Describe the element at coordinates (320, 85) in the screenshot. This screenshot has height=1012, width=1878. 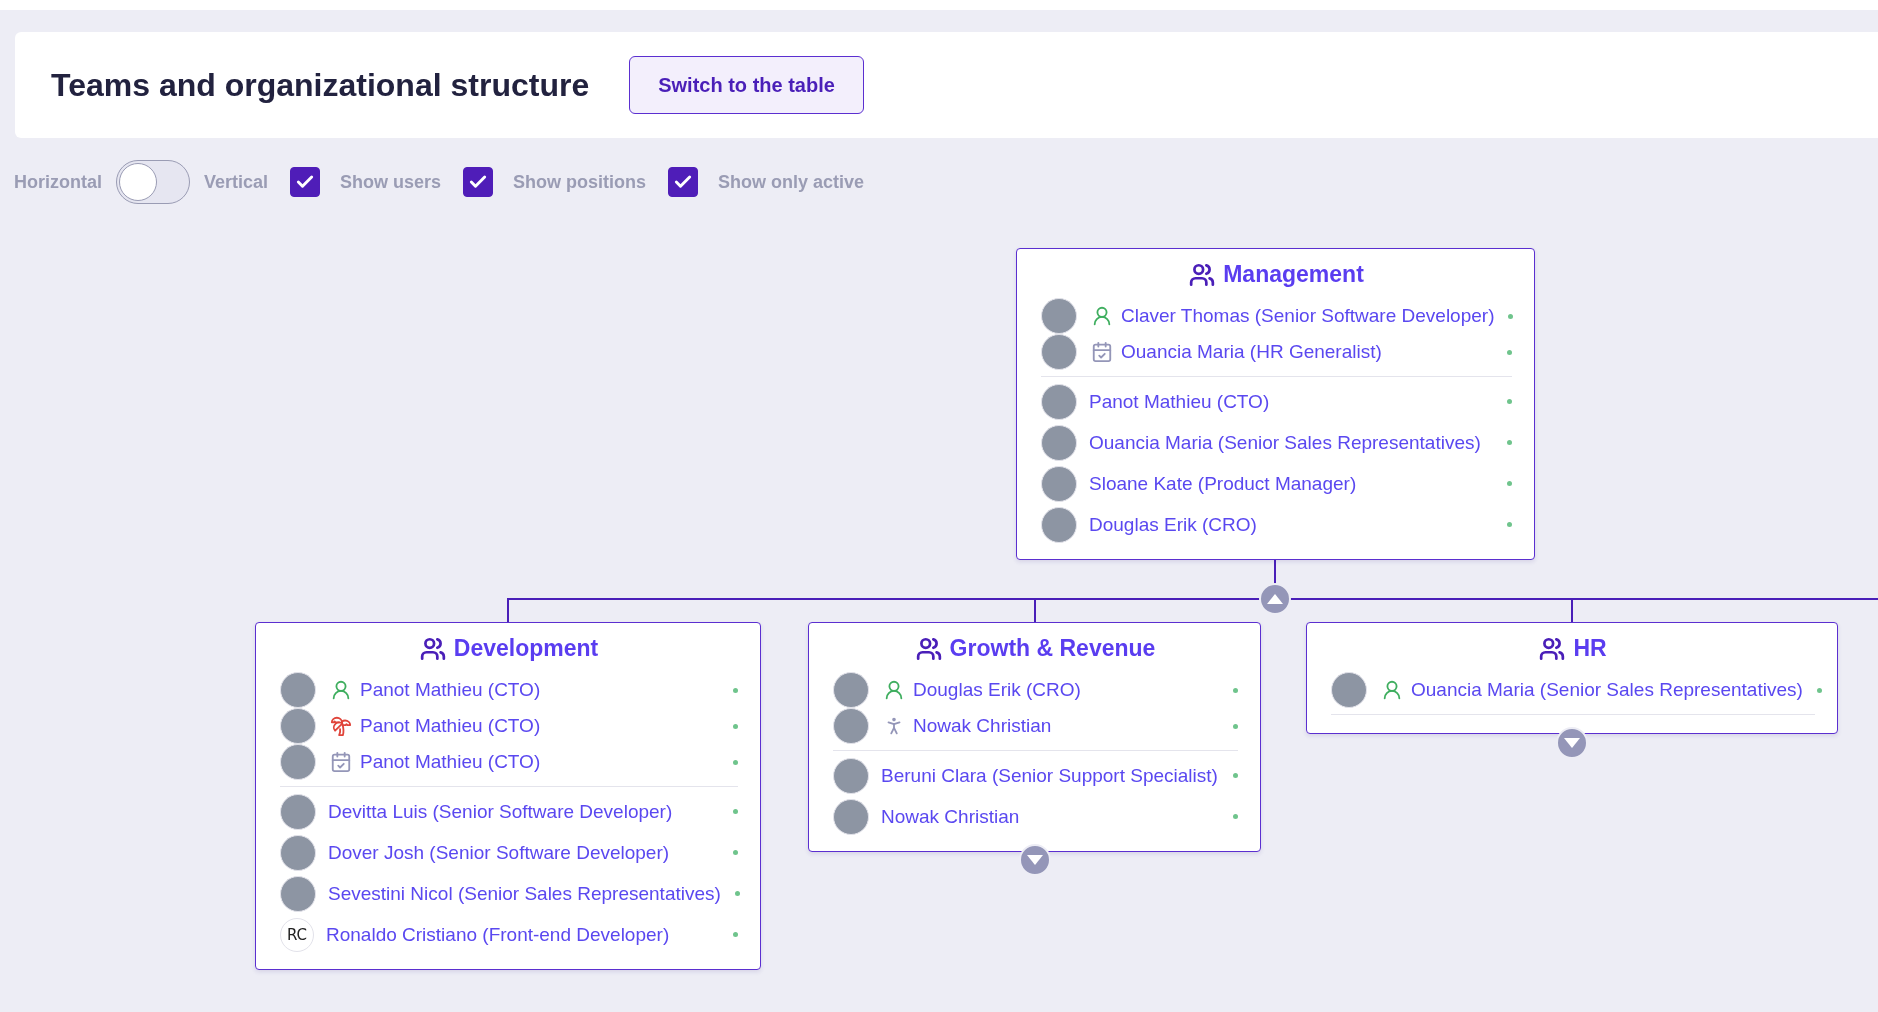
I see `page-title: Teams and organizational structure` at that location.